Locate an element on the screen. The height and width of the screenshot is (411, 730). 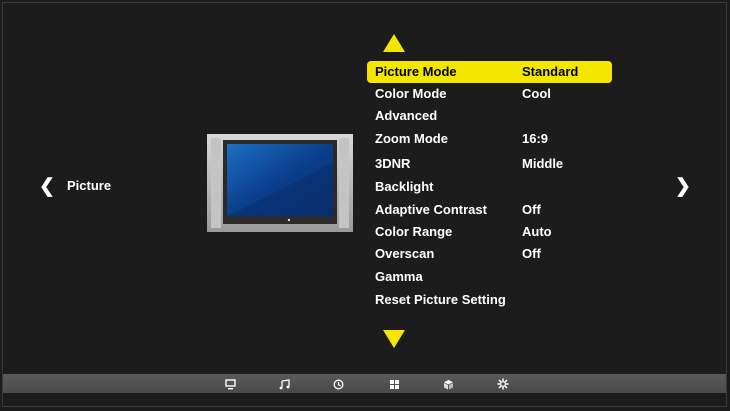
menu-item-adaptive-contrast: Adaptive Contrast Off is located at coordinates (489, 210).